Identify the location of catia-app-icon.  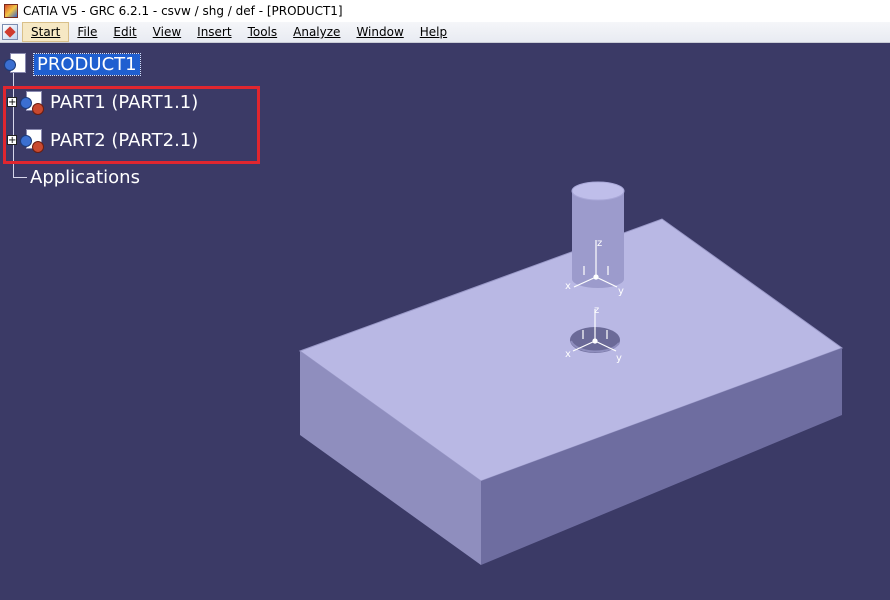
(11, 11).